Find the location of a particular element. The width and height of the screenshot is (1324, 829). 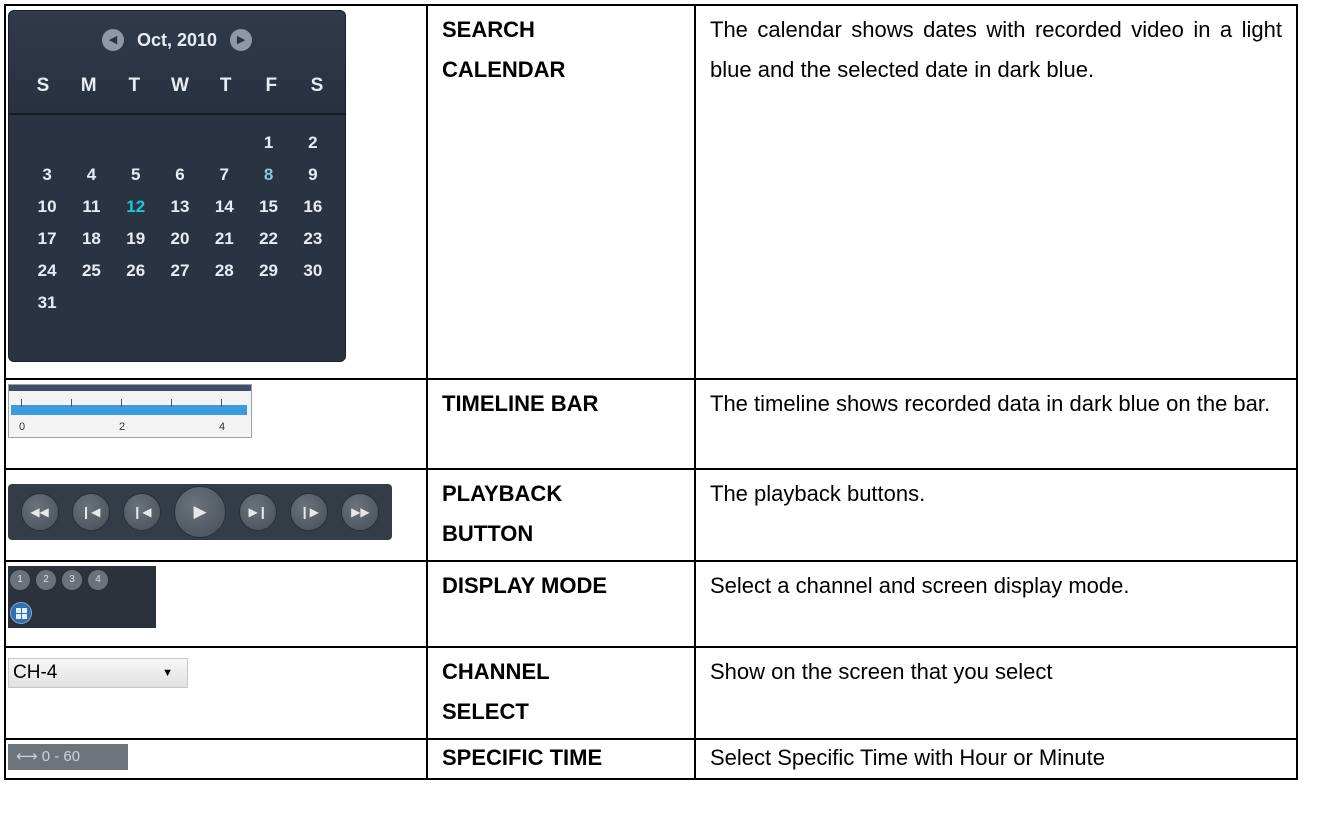

fast-forward-icon: ▶▶ is located at coordinates (360, 512).